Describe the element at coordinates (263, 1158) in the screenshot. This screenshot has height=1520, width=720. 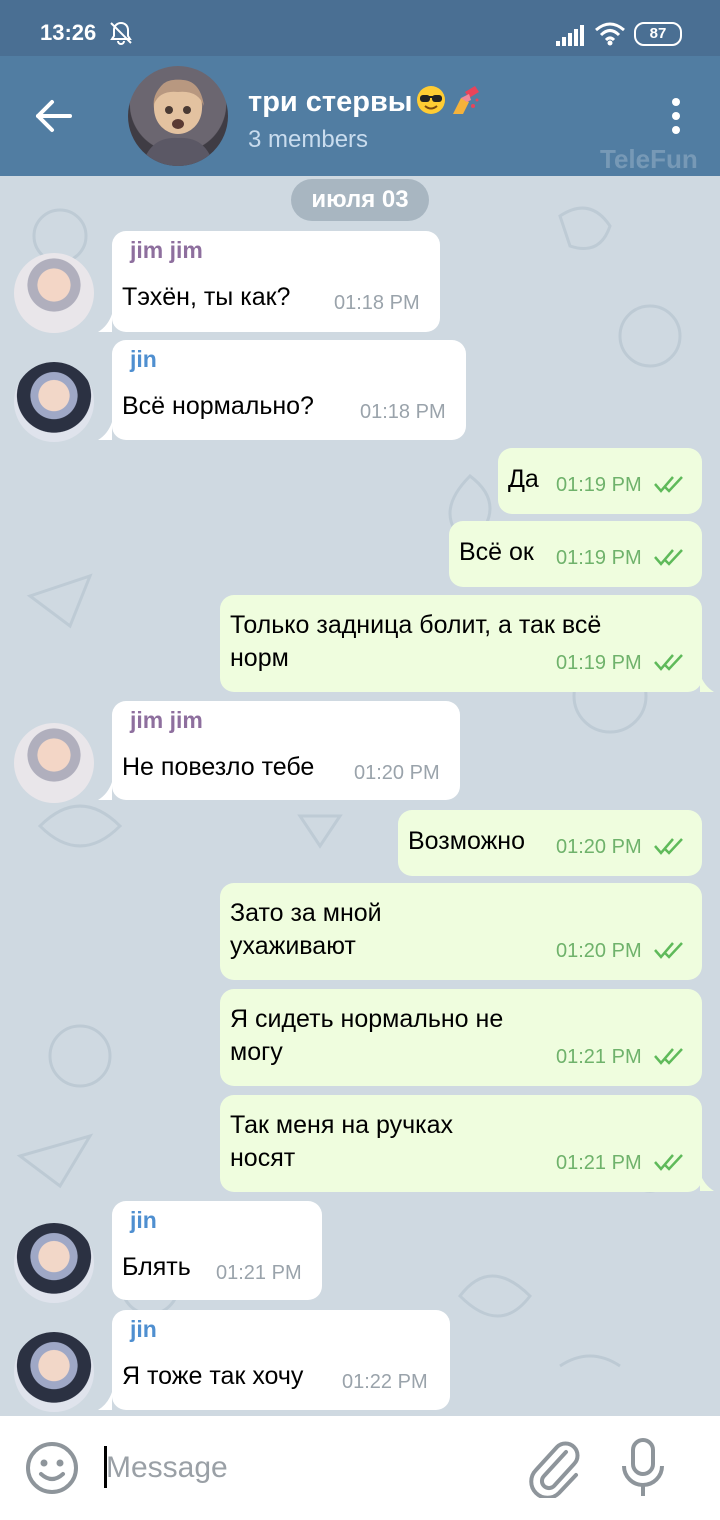
I see `message-text-line-2: носят` at that location.